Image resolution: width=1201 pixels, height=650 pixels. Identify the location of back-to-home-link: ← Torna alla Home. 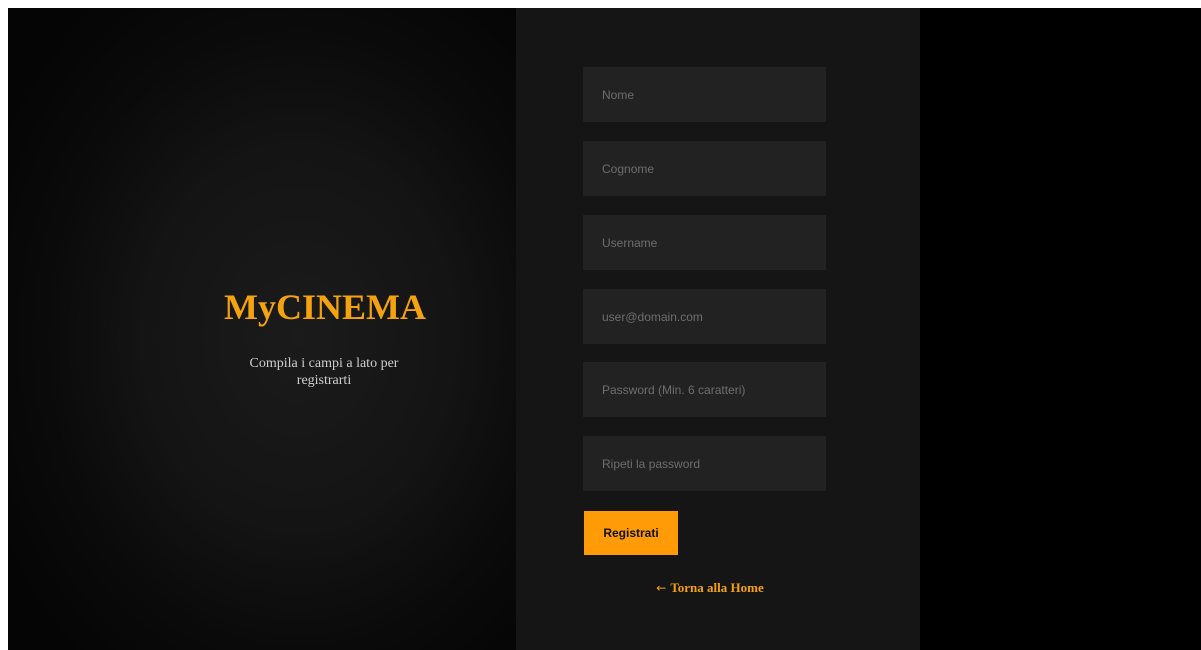
(710, 588).